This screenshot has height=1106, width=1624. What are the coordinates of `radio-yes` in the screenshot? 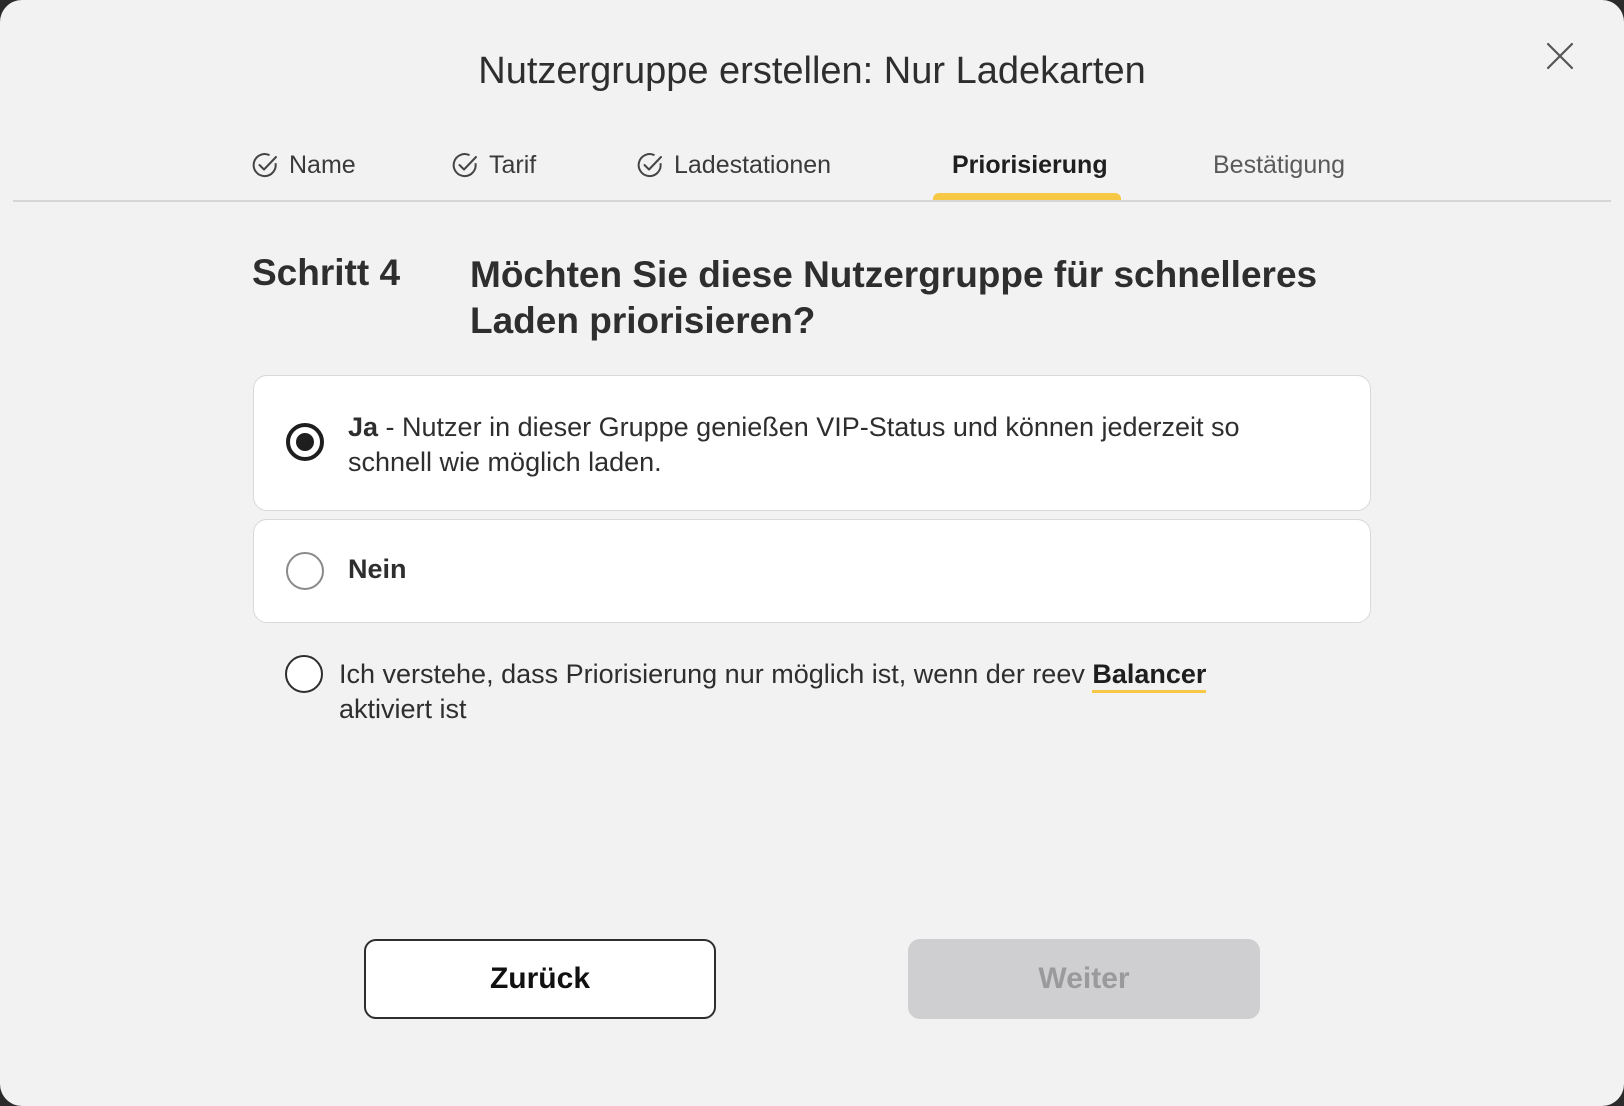 It's located at (305, 442).